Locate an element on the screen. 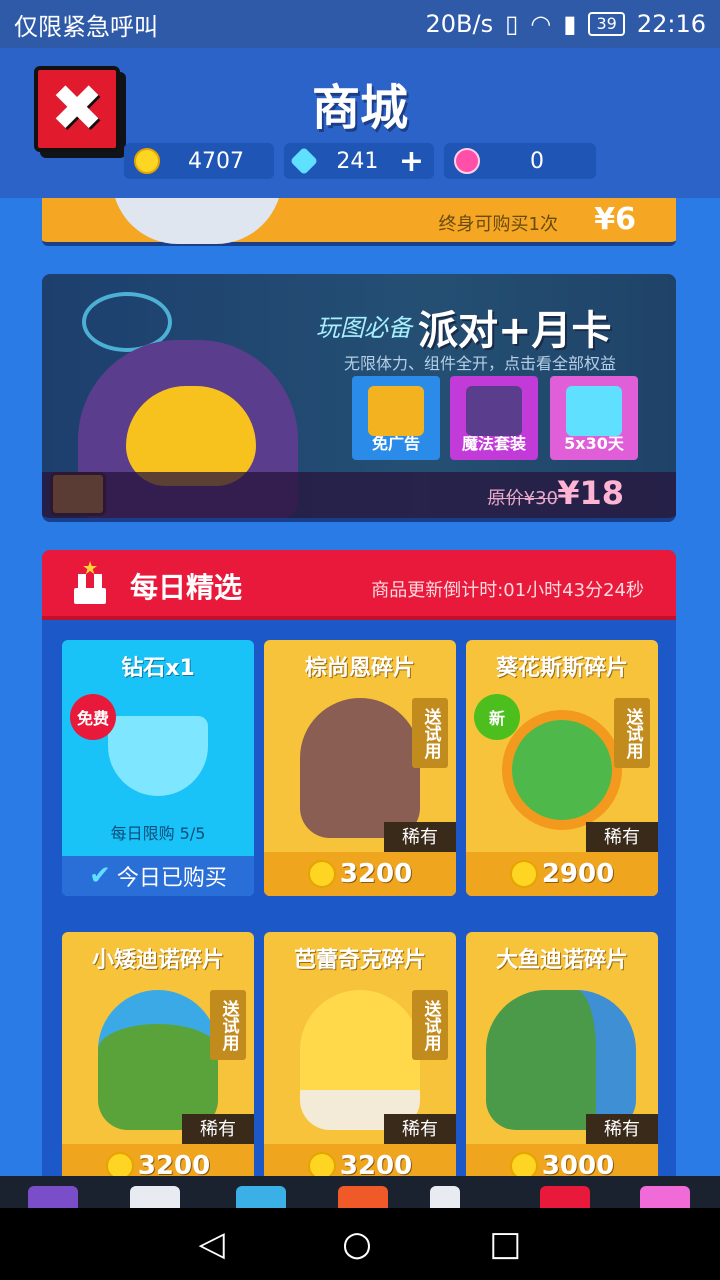  purchased-status: ✔ 今日已购买 is located at coordinates (158, 876).